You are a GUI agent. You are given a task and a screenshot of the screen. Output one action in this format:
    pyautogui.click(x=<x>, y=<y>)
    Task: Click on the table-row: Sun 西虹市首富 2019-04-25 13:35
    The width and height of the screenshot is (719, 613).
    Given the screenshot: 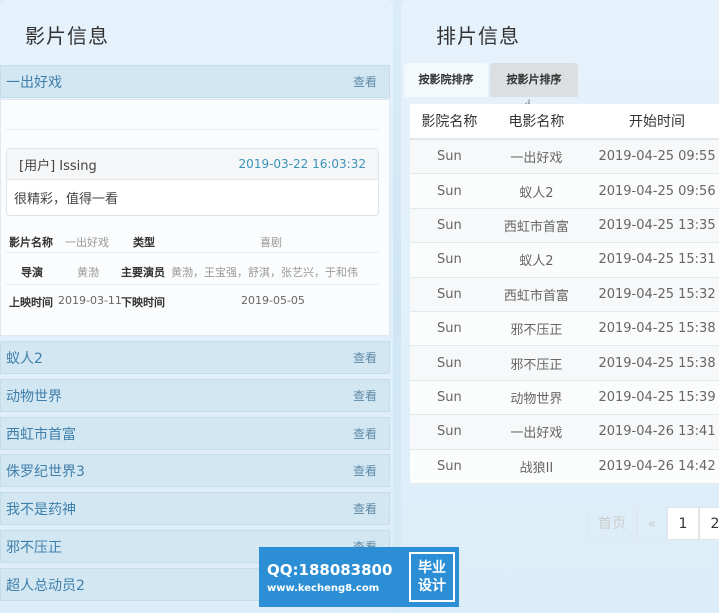 What is the action you would take?
    pyautogui.click(x=564, y=226)
    